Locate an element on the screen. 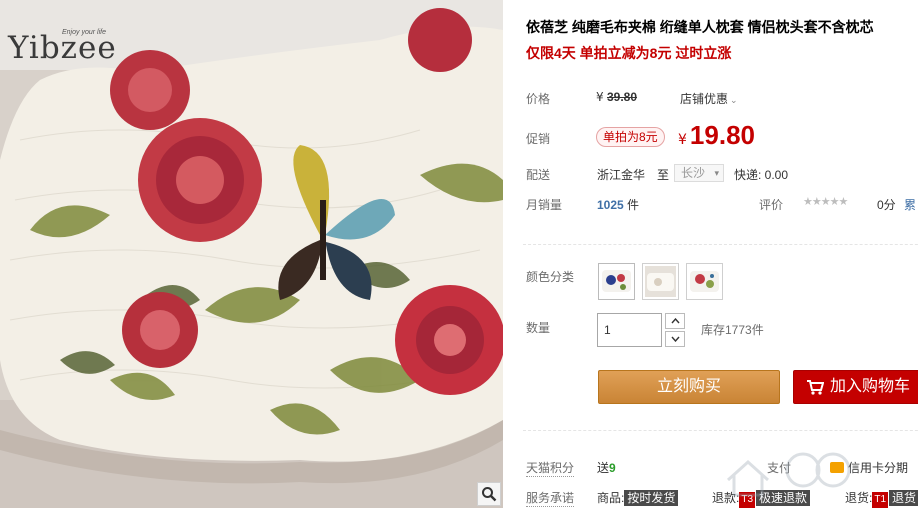 This screenshot has height=508, width=918. delivery-to-word: 至 is located at coordinates (663, 175).